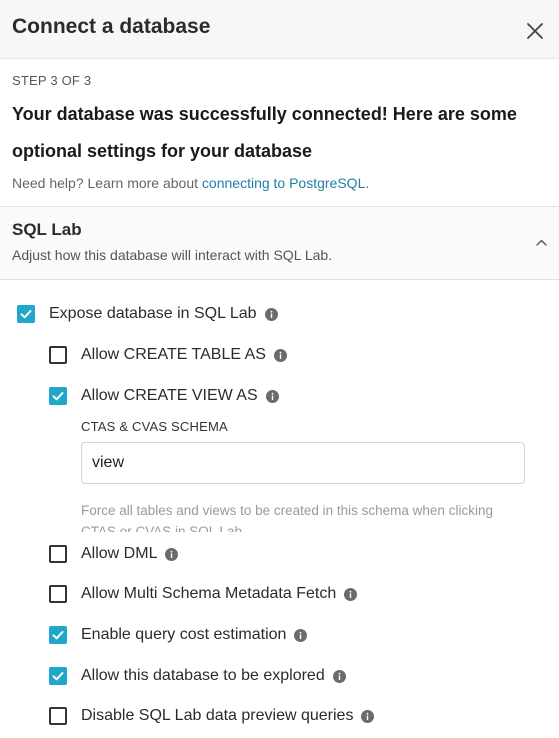 Image resolution: width=559 pixels, height=738 pixels. What do you see at coordinates (119, 553) in the screenshot?
I see `option-label: Allow DML` at bounding box center [119, 553].